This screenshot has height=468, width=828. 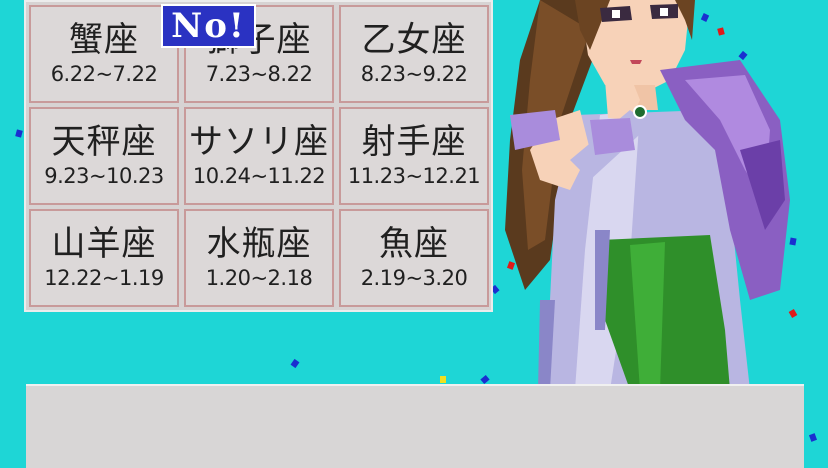 I want to click on no-badge: No!, so click(x=208, y=26).